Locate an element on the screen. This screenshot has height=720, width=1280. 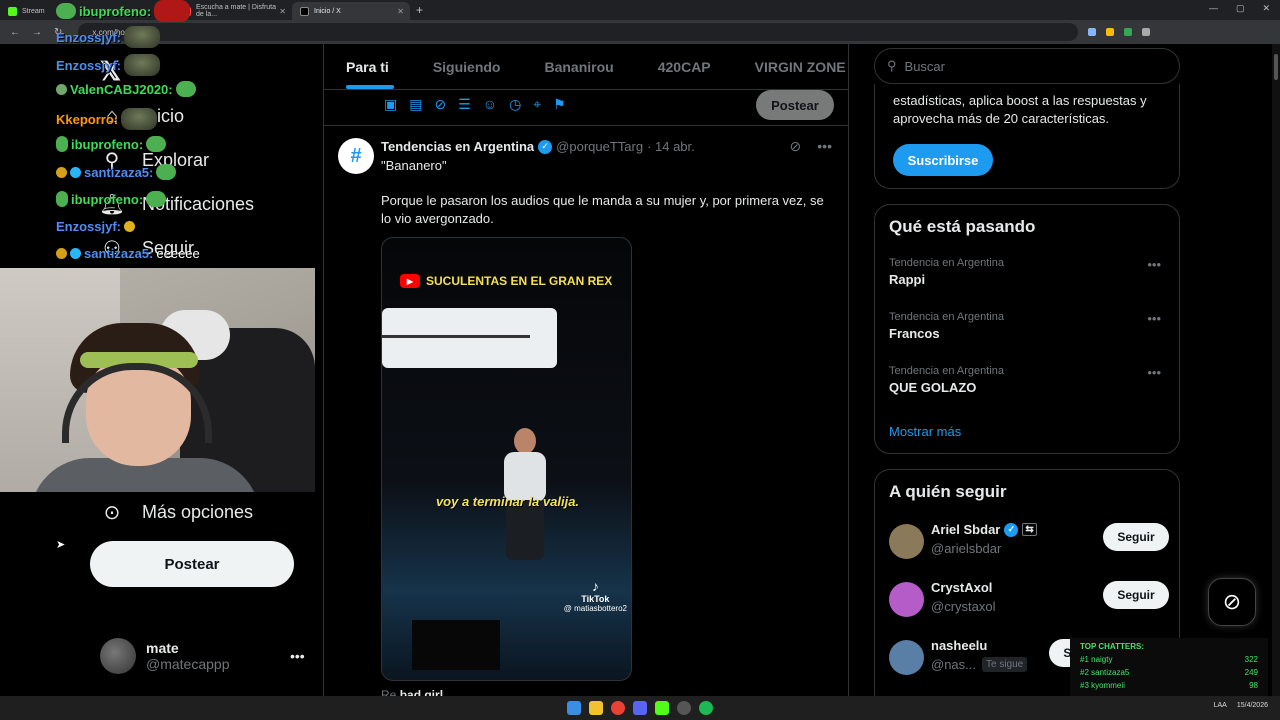
browser-tab-spotify: Escucha a mate | Disfruta de la... ✕ is located at coordinates (233, 11).